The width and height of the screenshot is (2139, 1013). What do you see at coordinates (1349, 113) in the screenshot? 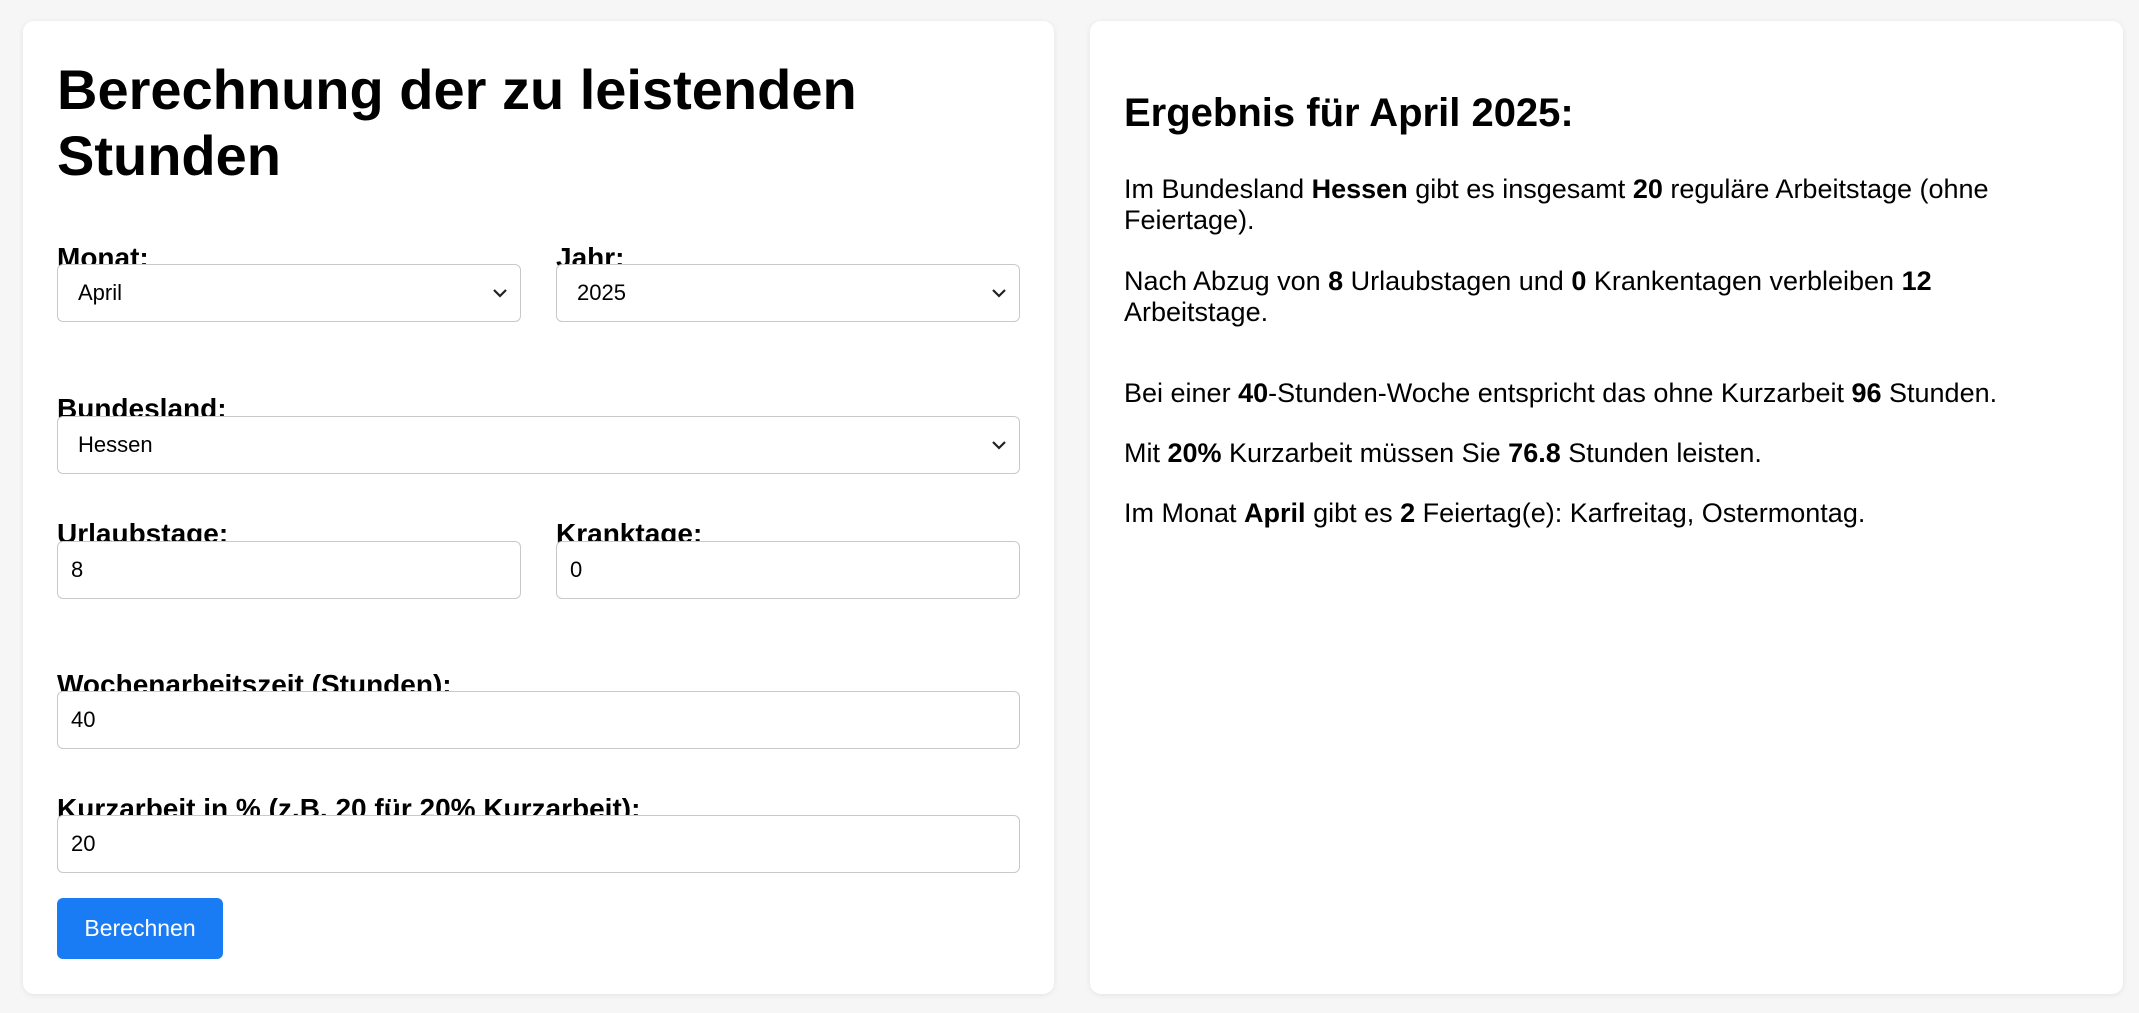
I see `result-title: Ergebnis für April 2025:` at bounding box center [1349, 113].